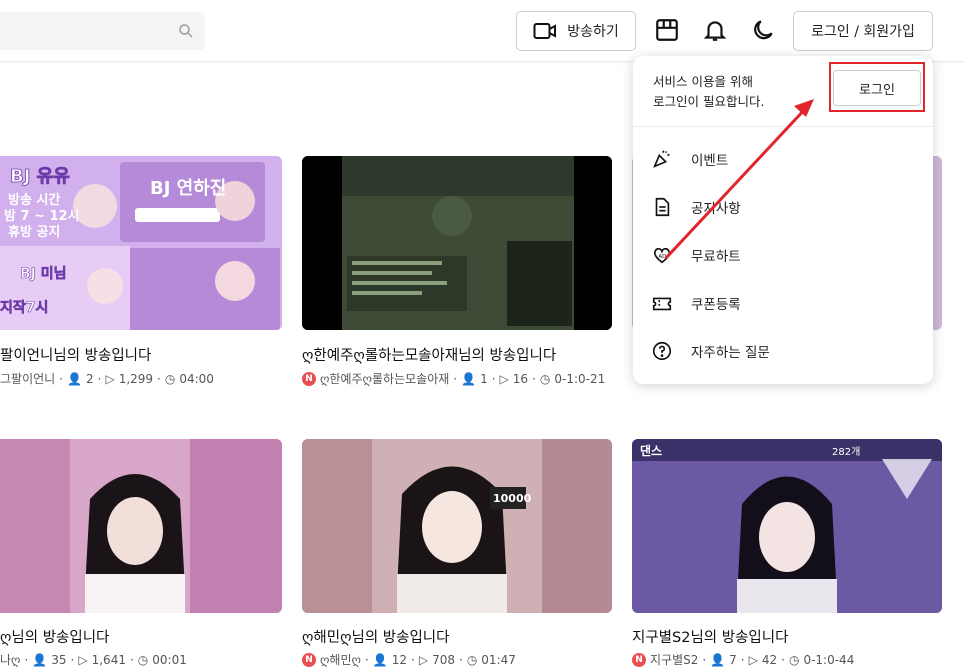 The image size is (964, 668). What do you see at coordinates (716, 209) in the screenshot?
I see `menu-item-label: 공지사항` at bounding box center [716, 209].